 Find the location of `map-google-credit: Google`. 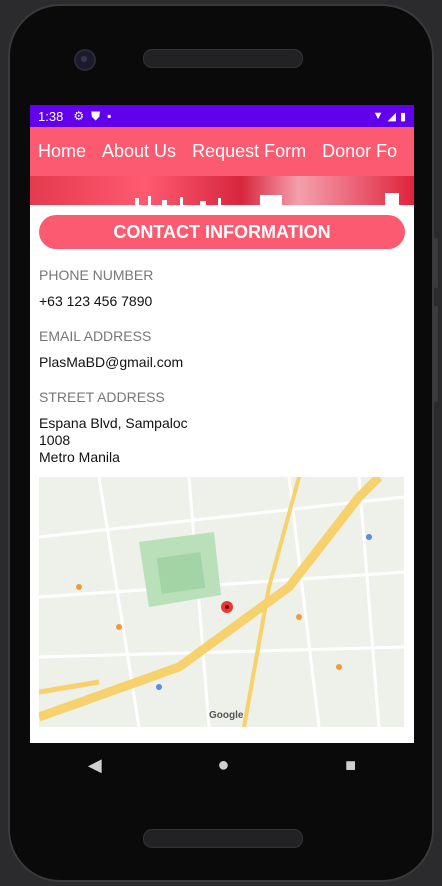

map-google-credit: Google is located at coordinates (226, 715).